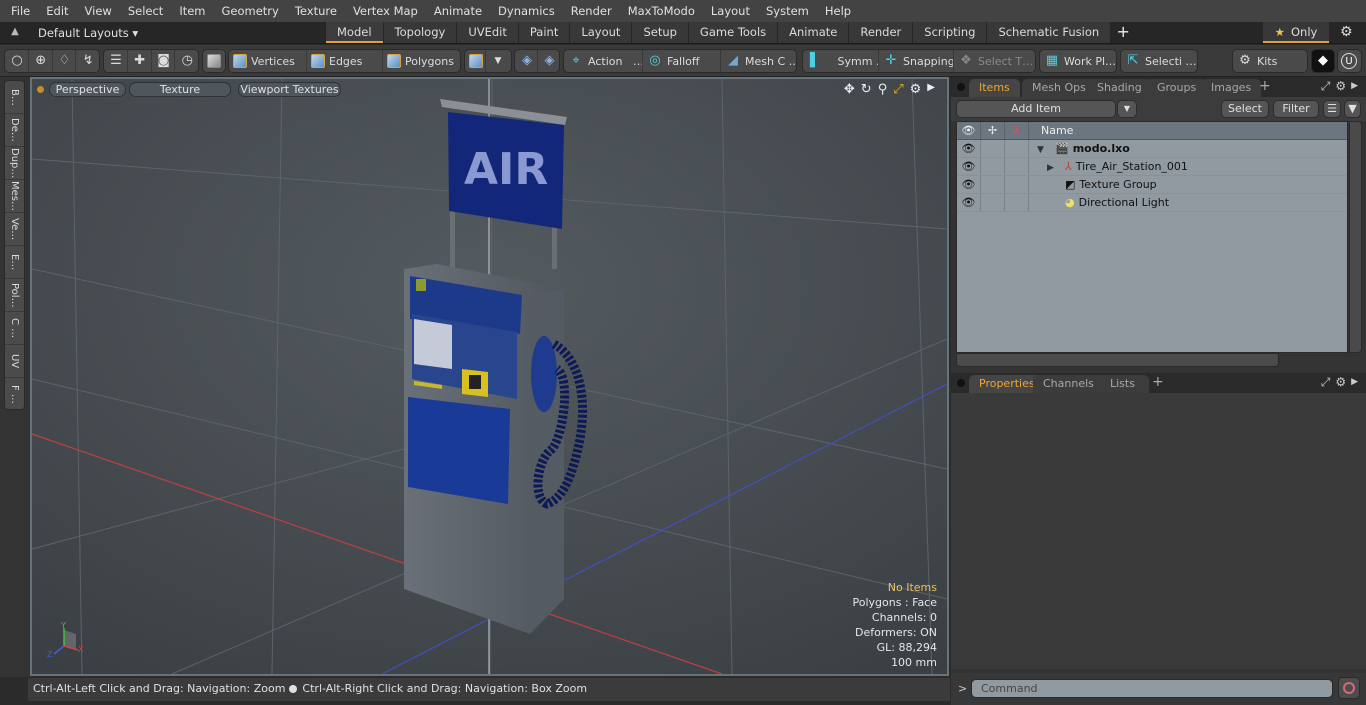 The width and height of the screenshot is (1366, 705). What do you see at coordinates (950, 32) in the screenshot?
I see `tab-scripting: Scripting` at bounding box center [950, 32].